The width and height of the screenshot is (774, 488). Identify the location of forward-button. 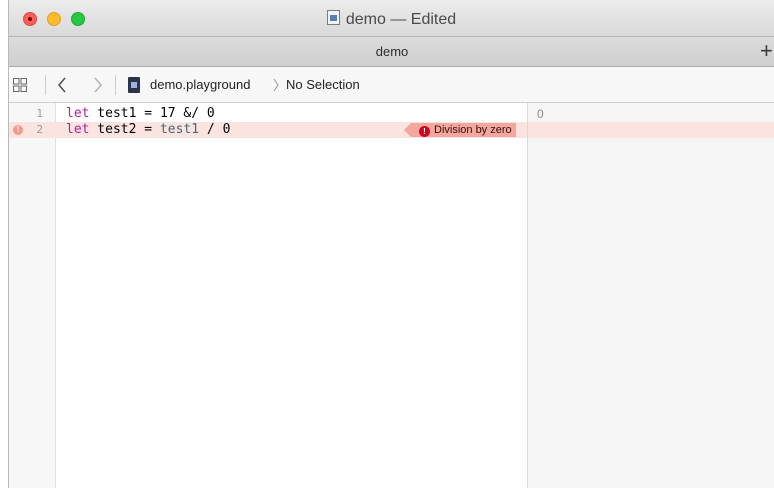
(98, 85).